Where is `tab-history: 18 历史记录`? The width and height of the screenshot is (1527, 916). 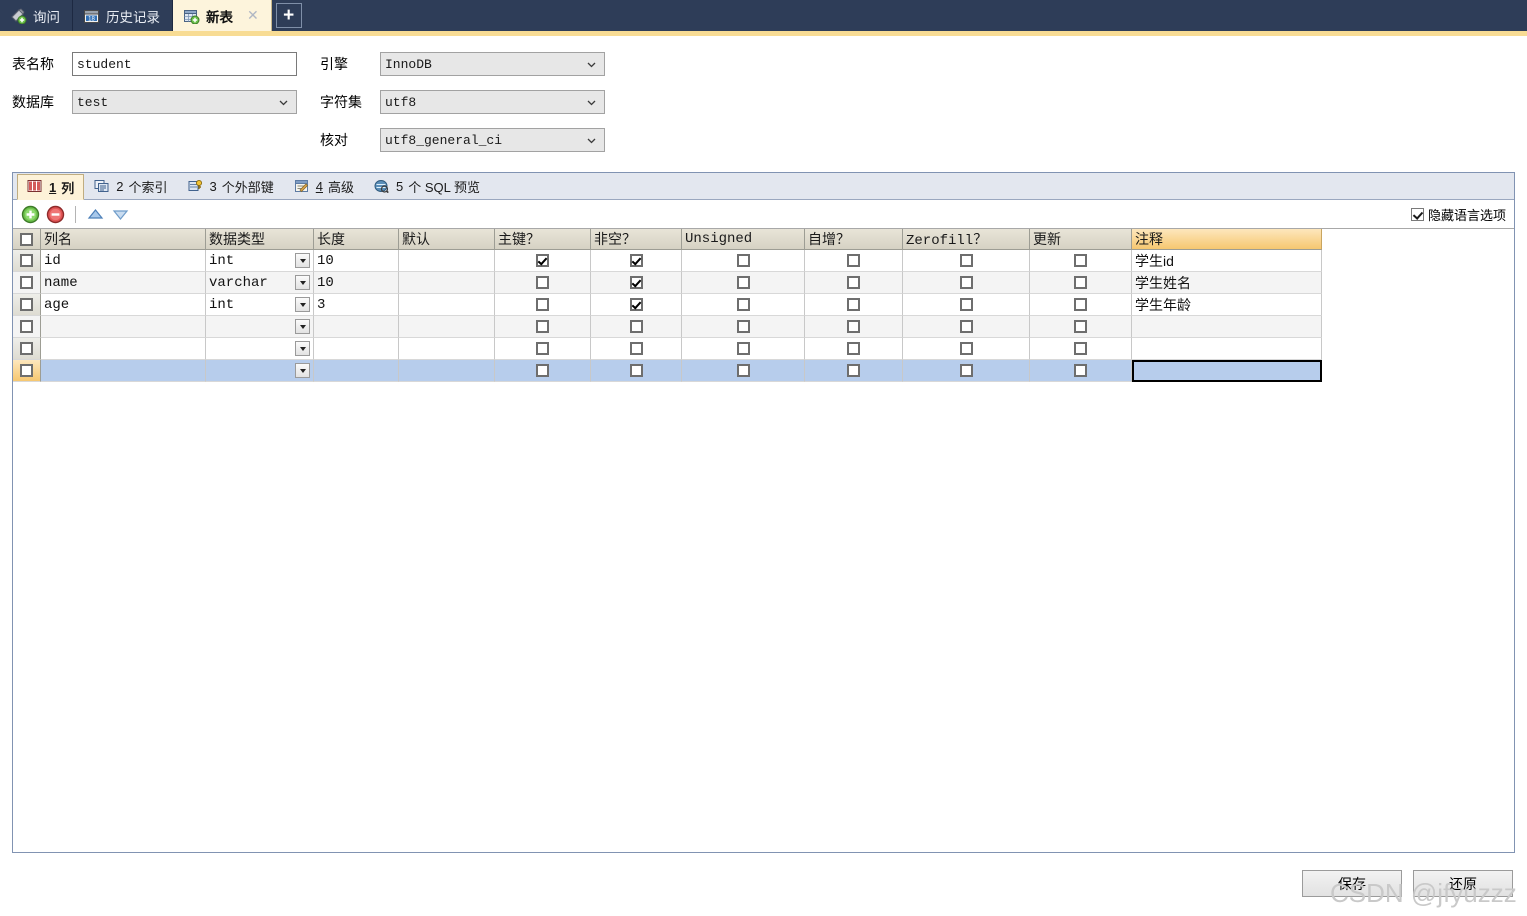
tab-history: 18 历史记录 is located at coordinates (123, 15).